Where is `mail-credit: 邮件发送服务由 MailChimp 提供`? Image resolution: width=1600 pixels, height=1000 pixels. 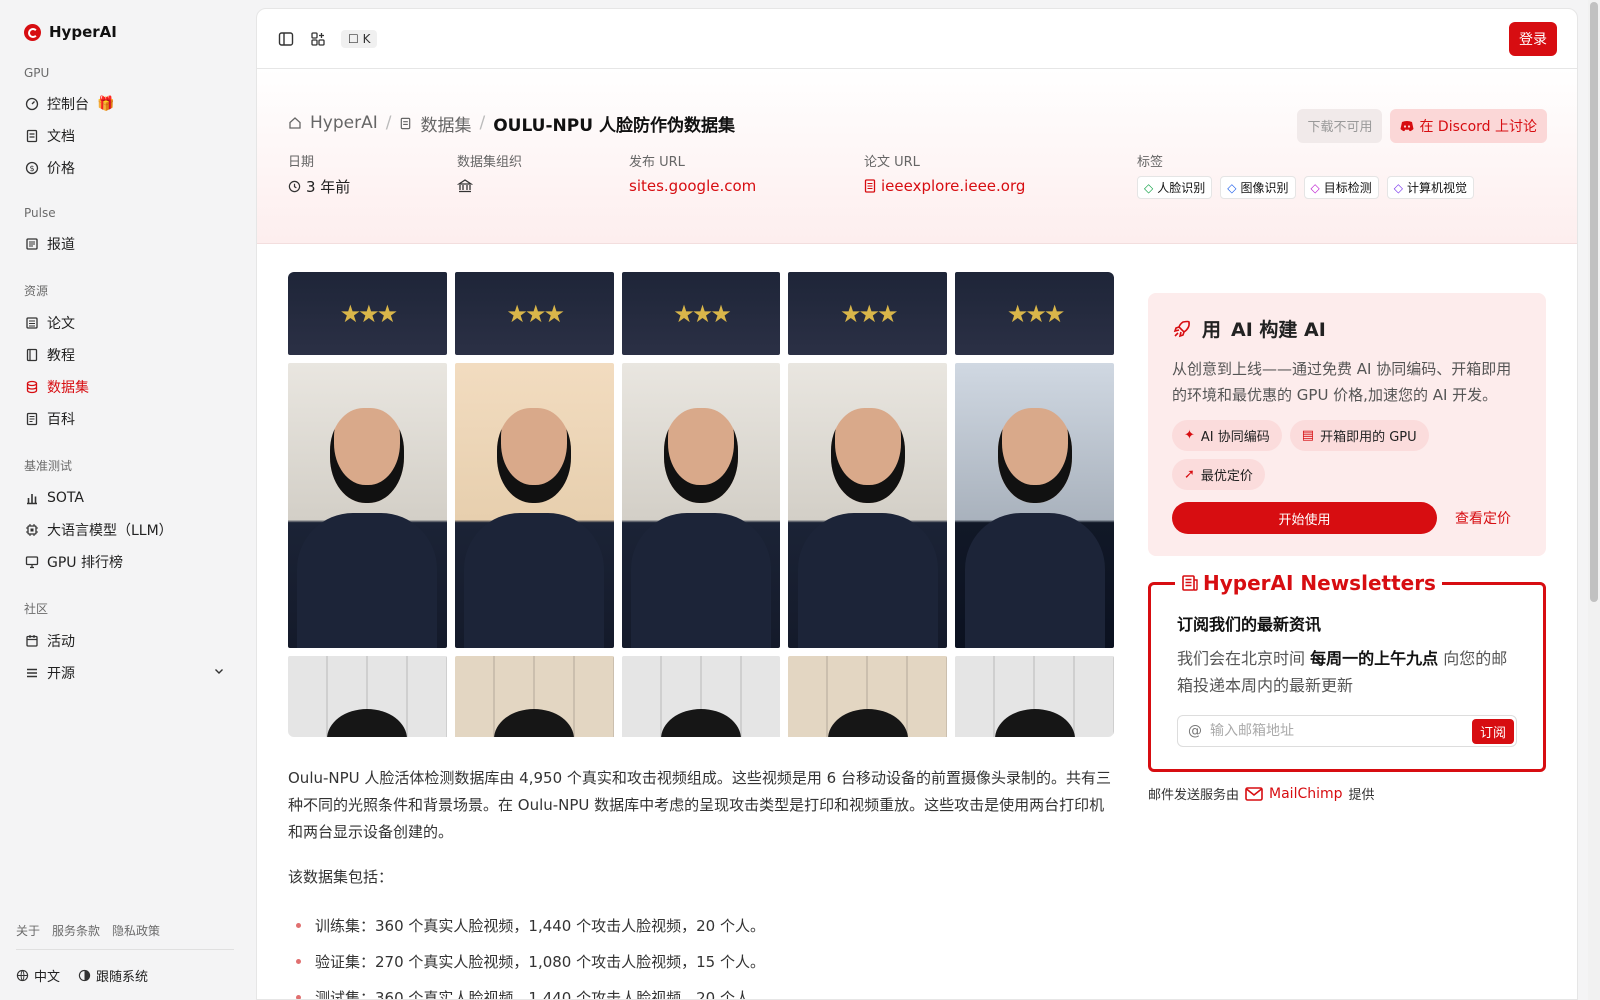
mail-credit: 邮件发送服务由 MailChimp 提供 is located at coordinates (1347, 794).